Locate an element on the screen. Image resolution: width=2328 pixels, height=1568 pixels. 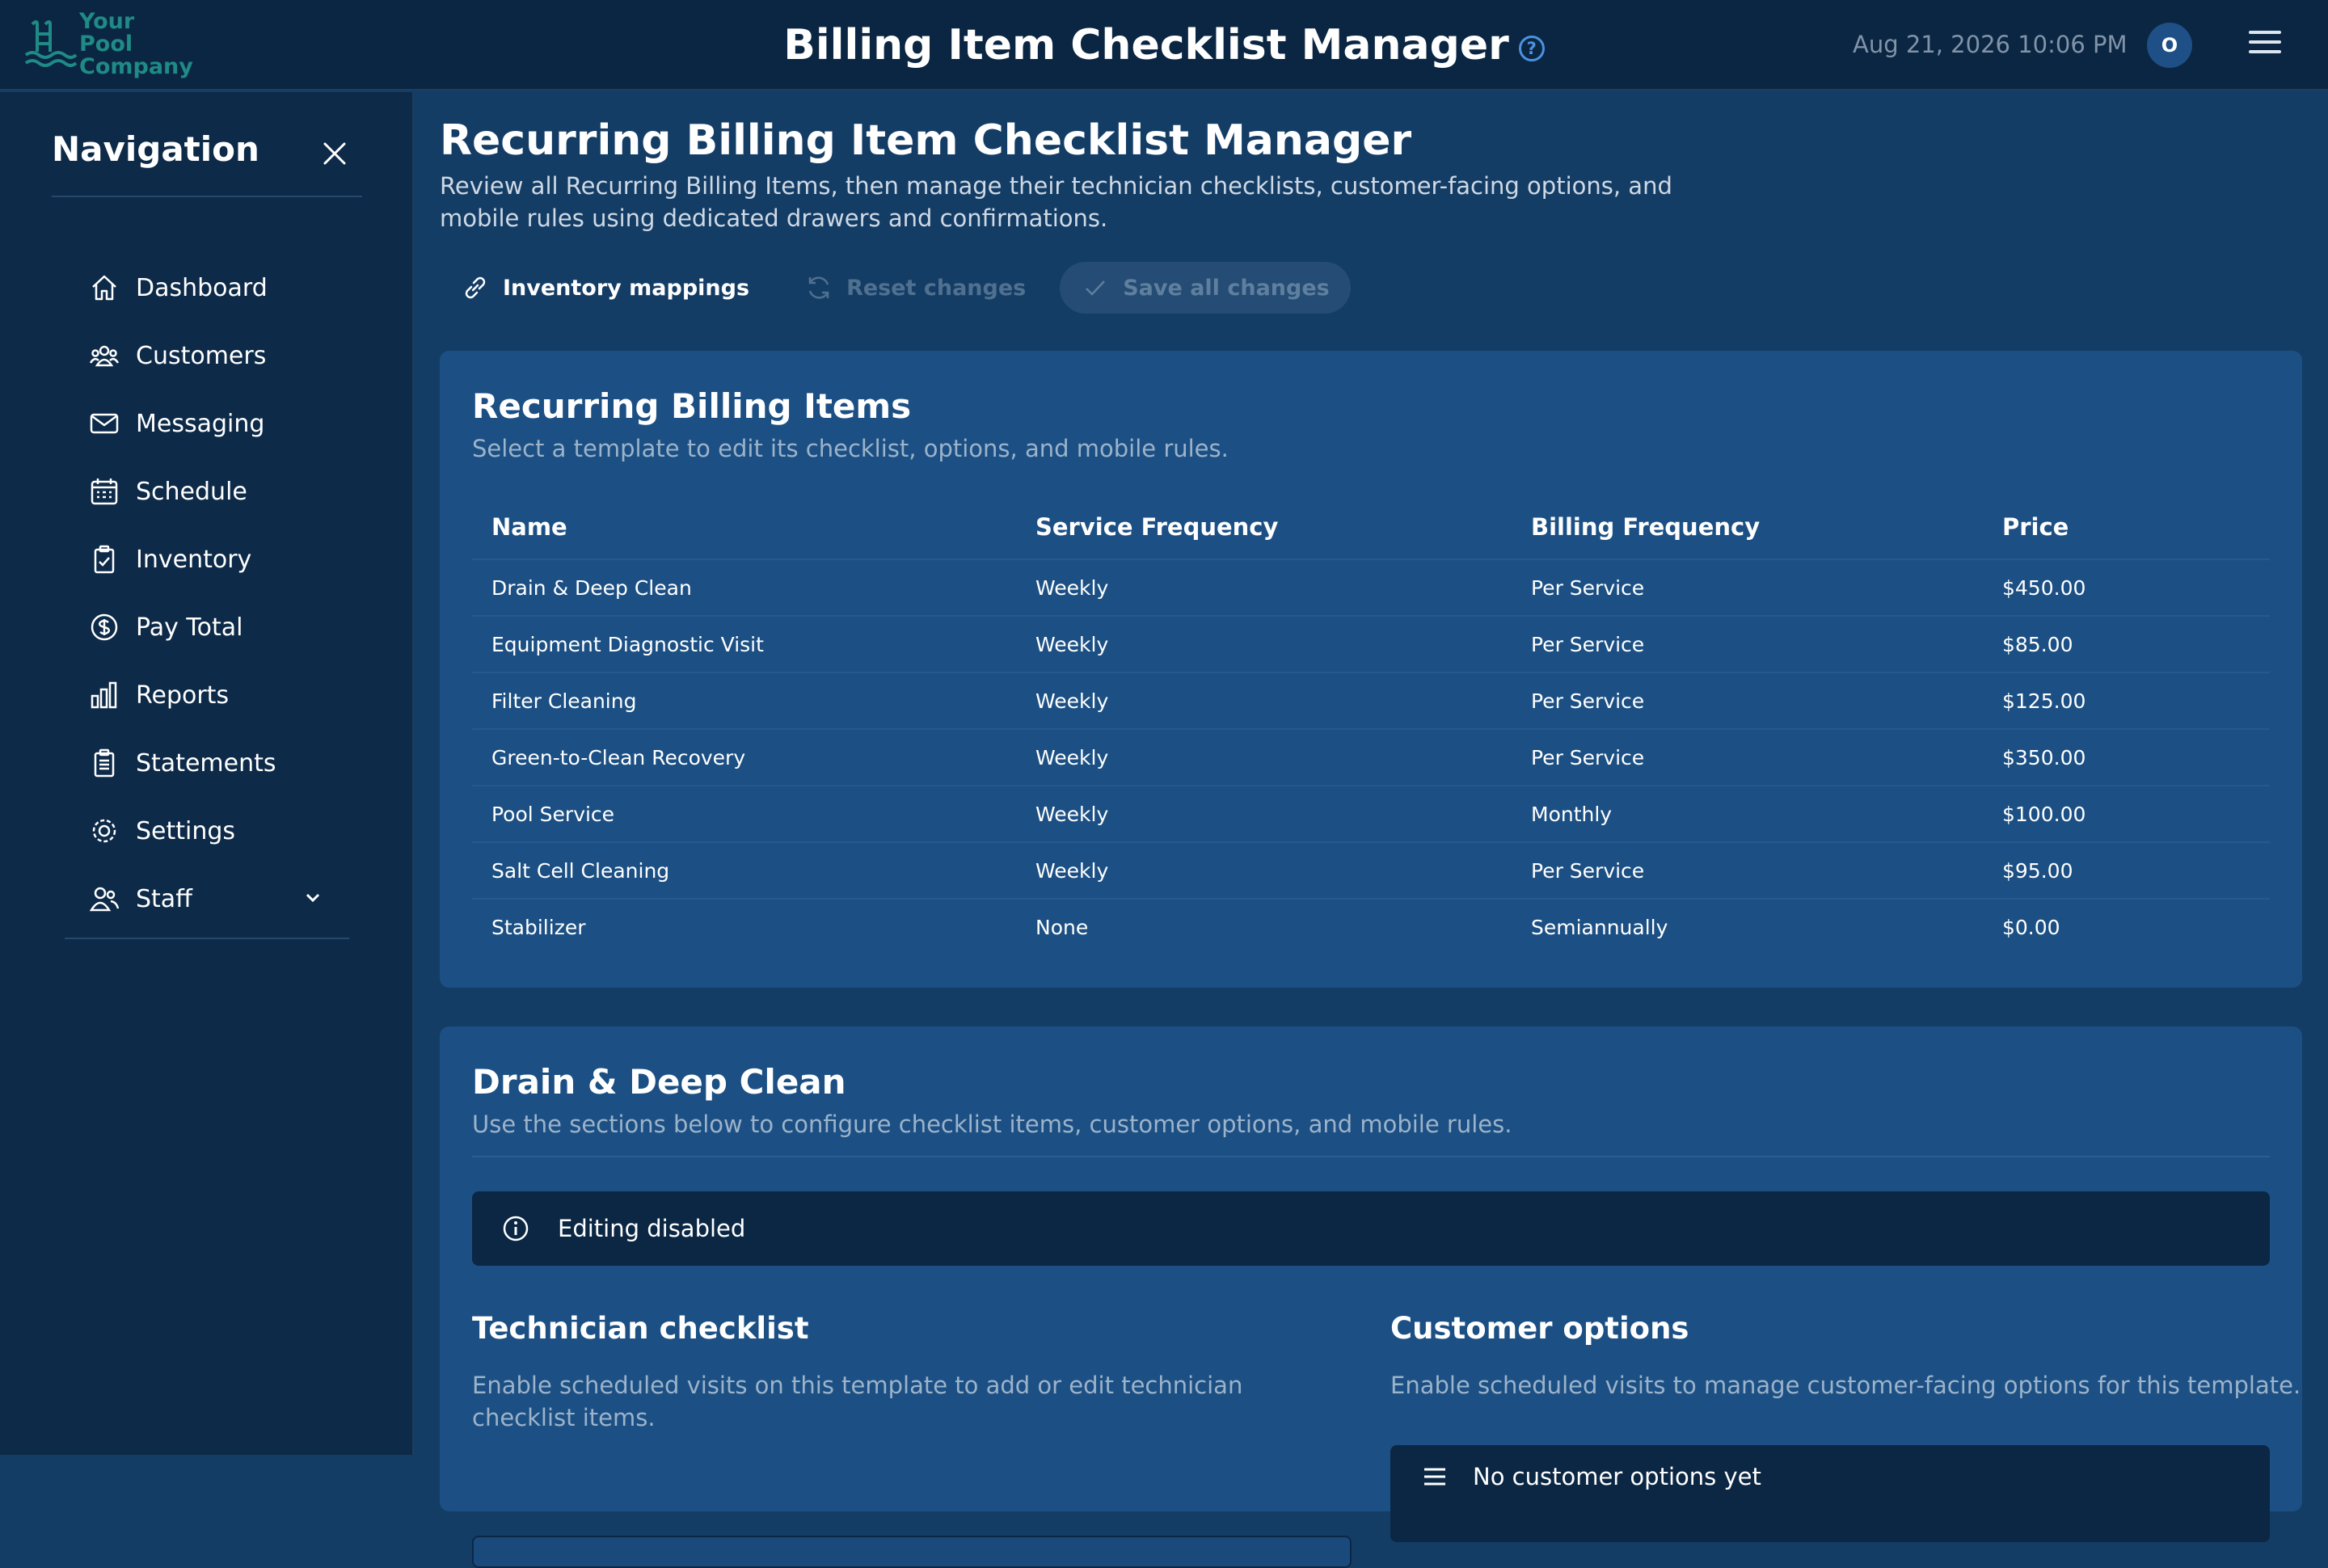
calendar-icon is located at coordinates (105, 491).